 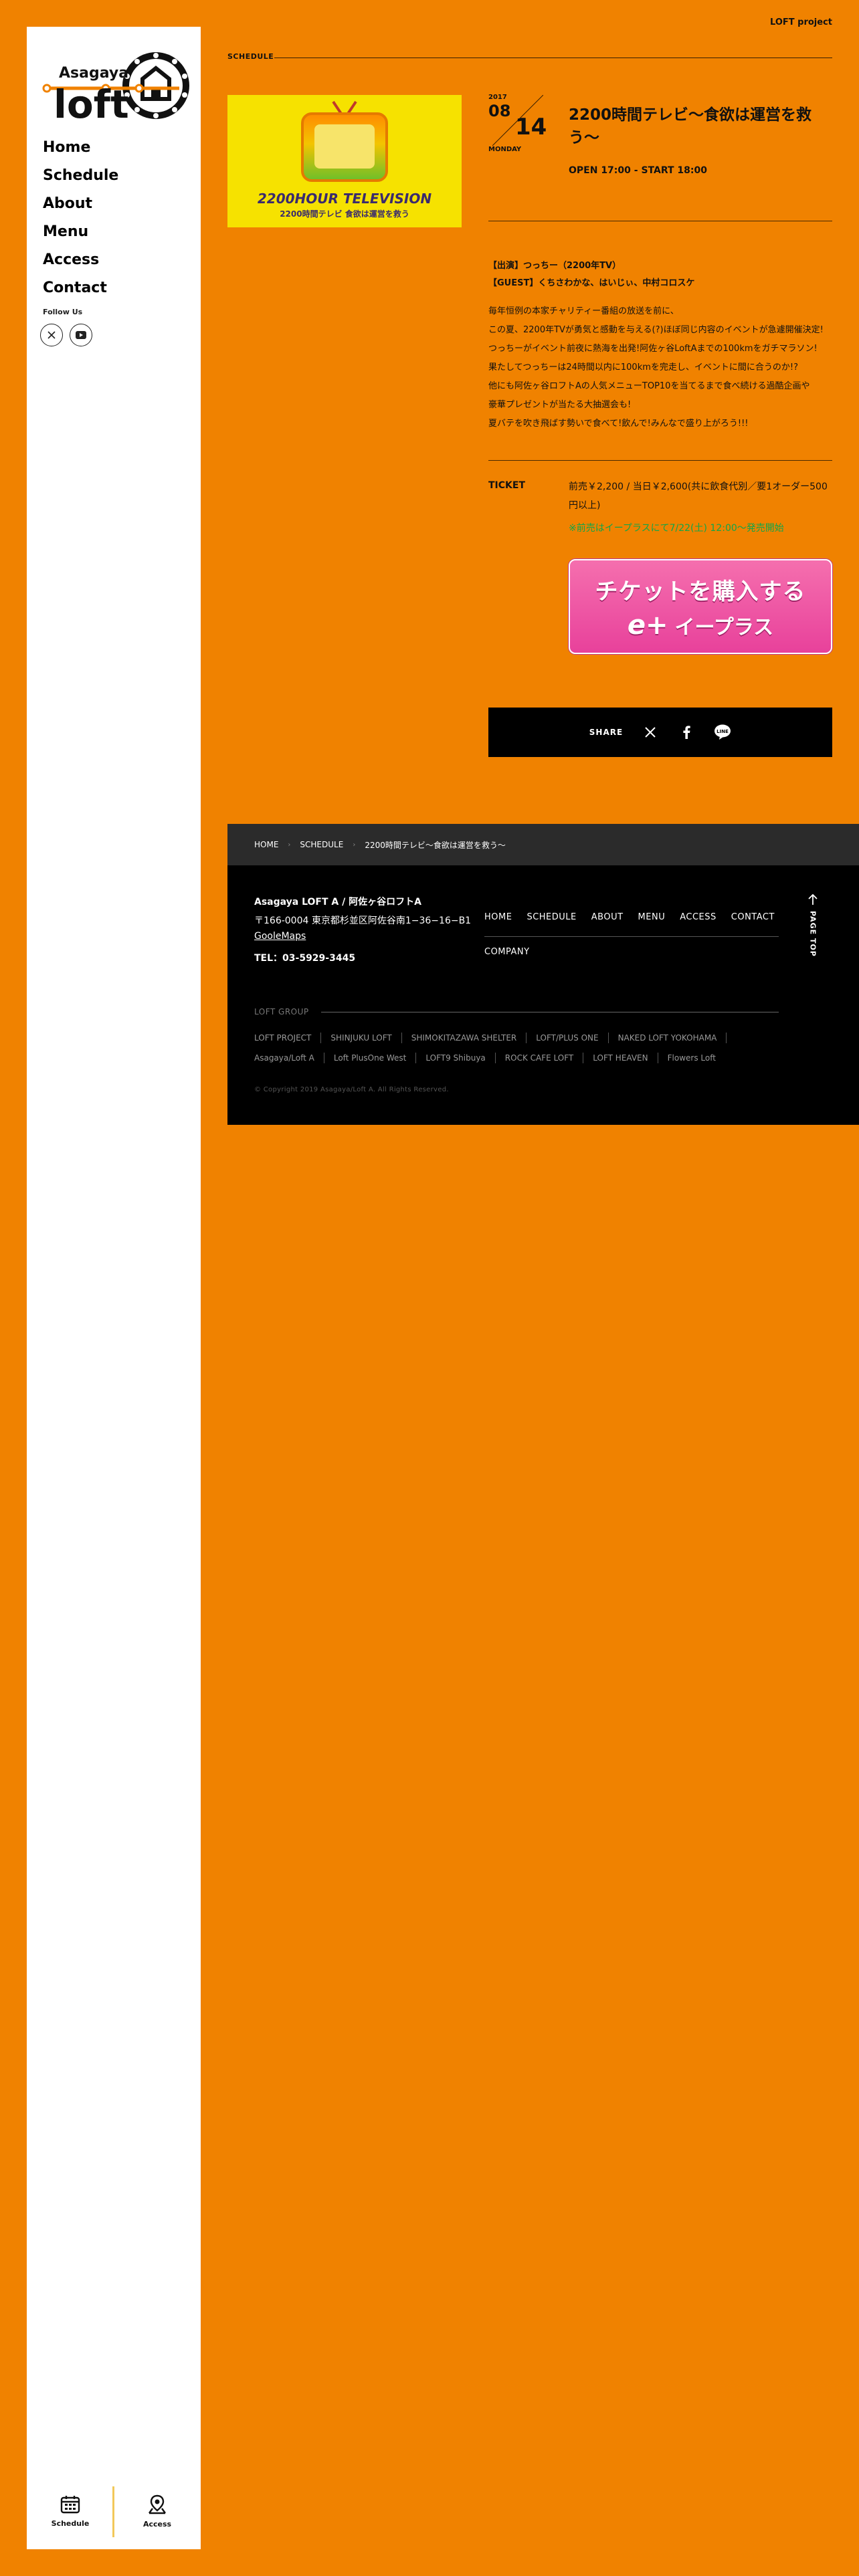 I want to click on youtube-button, so click(x=81, y=335).